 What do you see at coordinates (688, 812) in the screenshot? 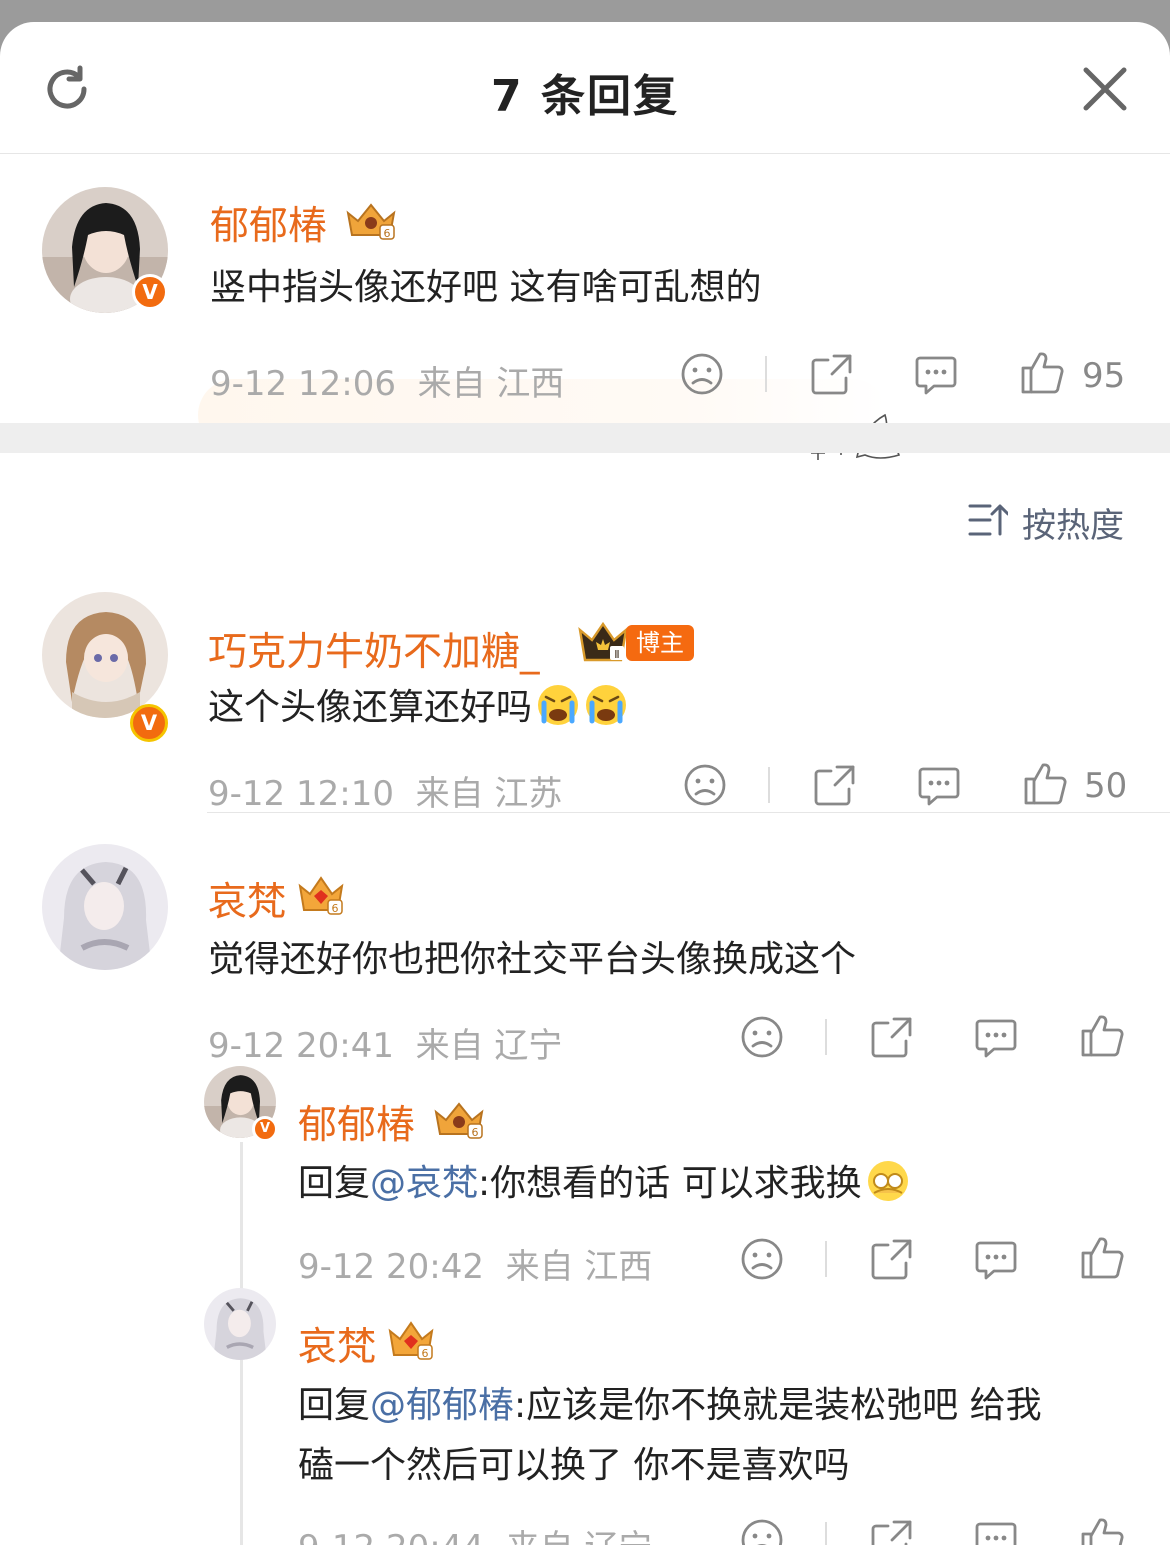
I see `comment-divider` at bounding box center [688, 812].